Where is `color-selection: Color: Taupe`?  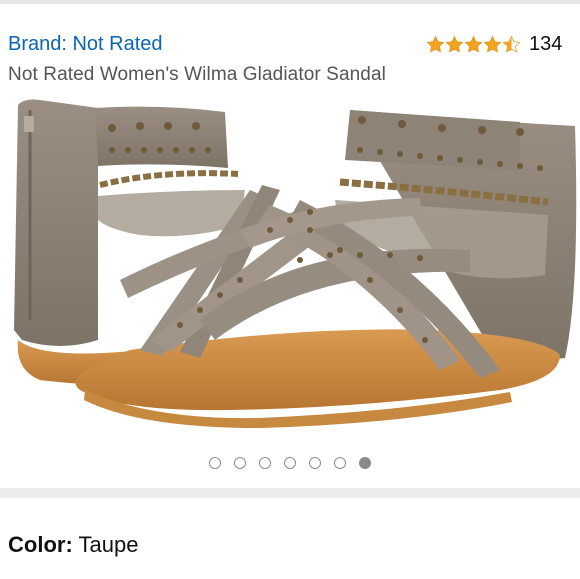
color-selection: Color: Taupe is located at coordinates (73, 545).